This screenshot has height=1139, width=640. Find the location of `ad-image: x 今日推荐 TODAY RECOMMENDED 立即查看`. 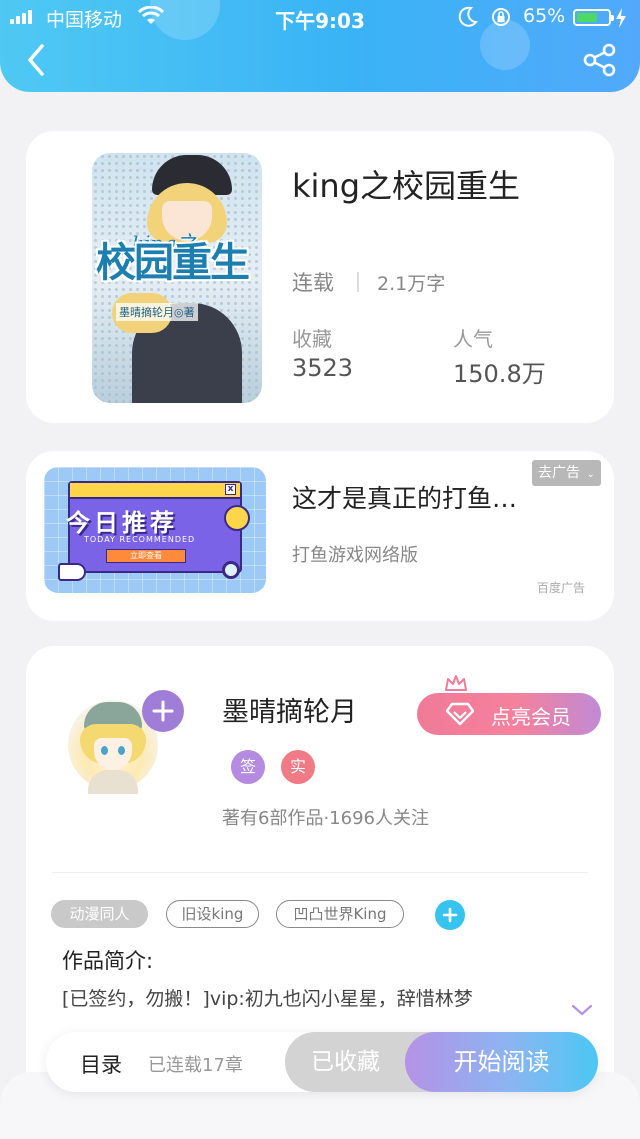

ad-image: x 今日推荐 TODAY RECOMMENDED 立即查看 is located at coordinates (155, 530).